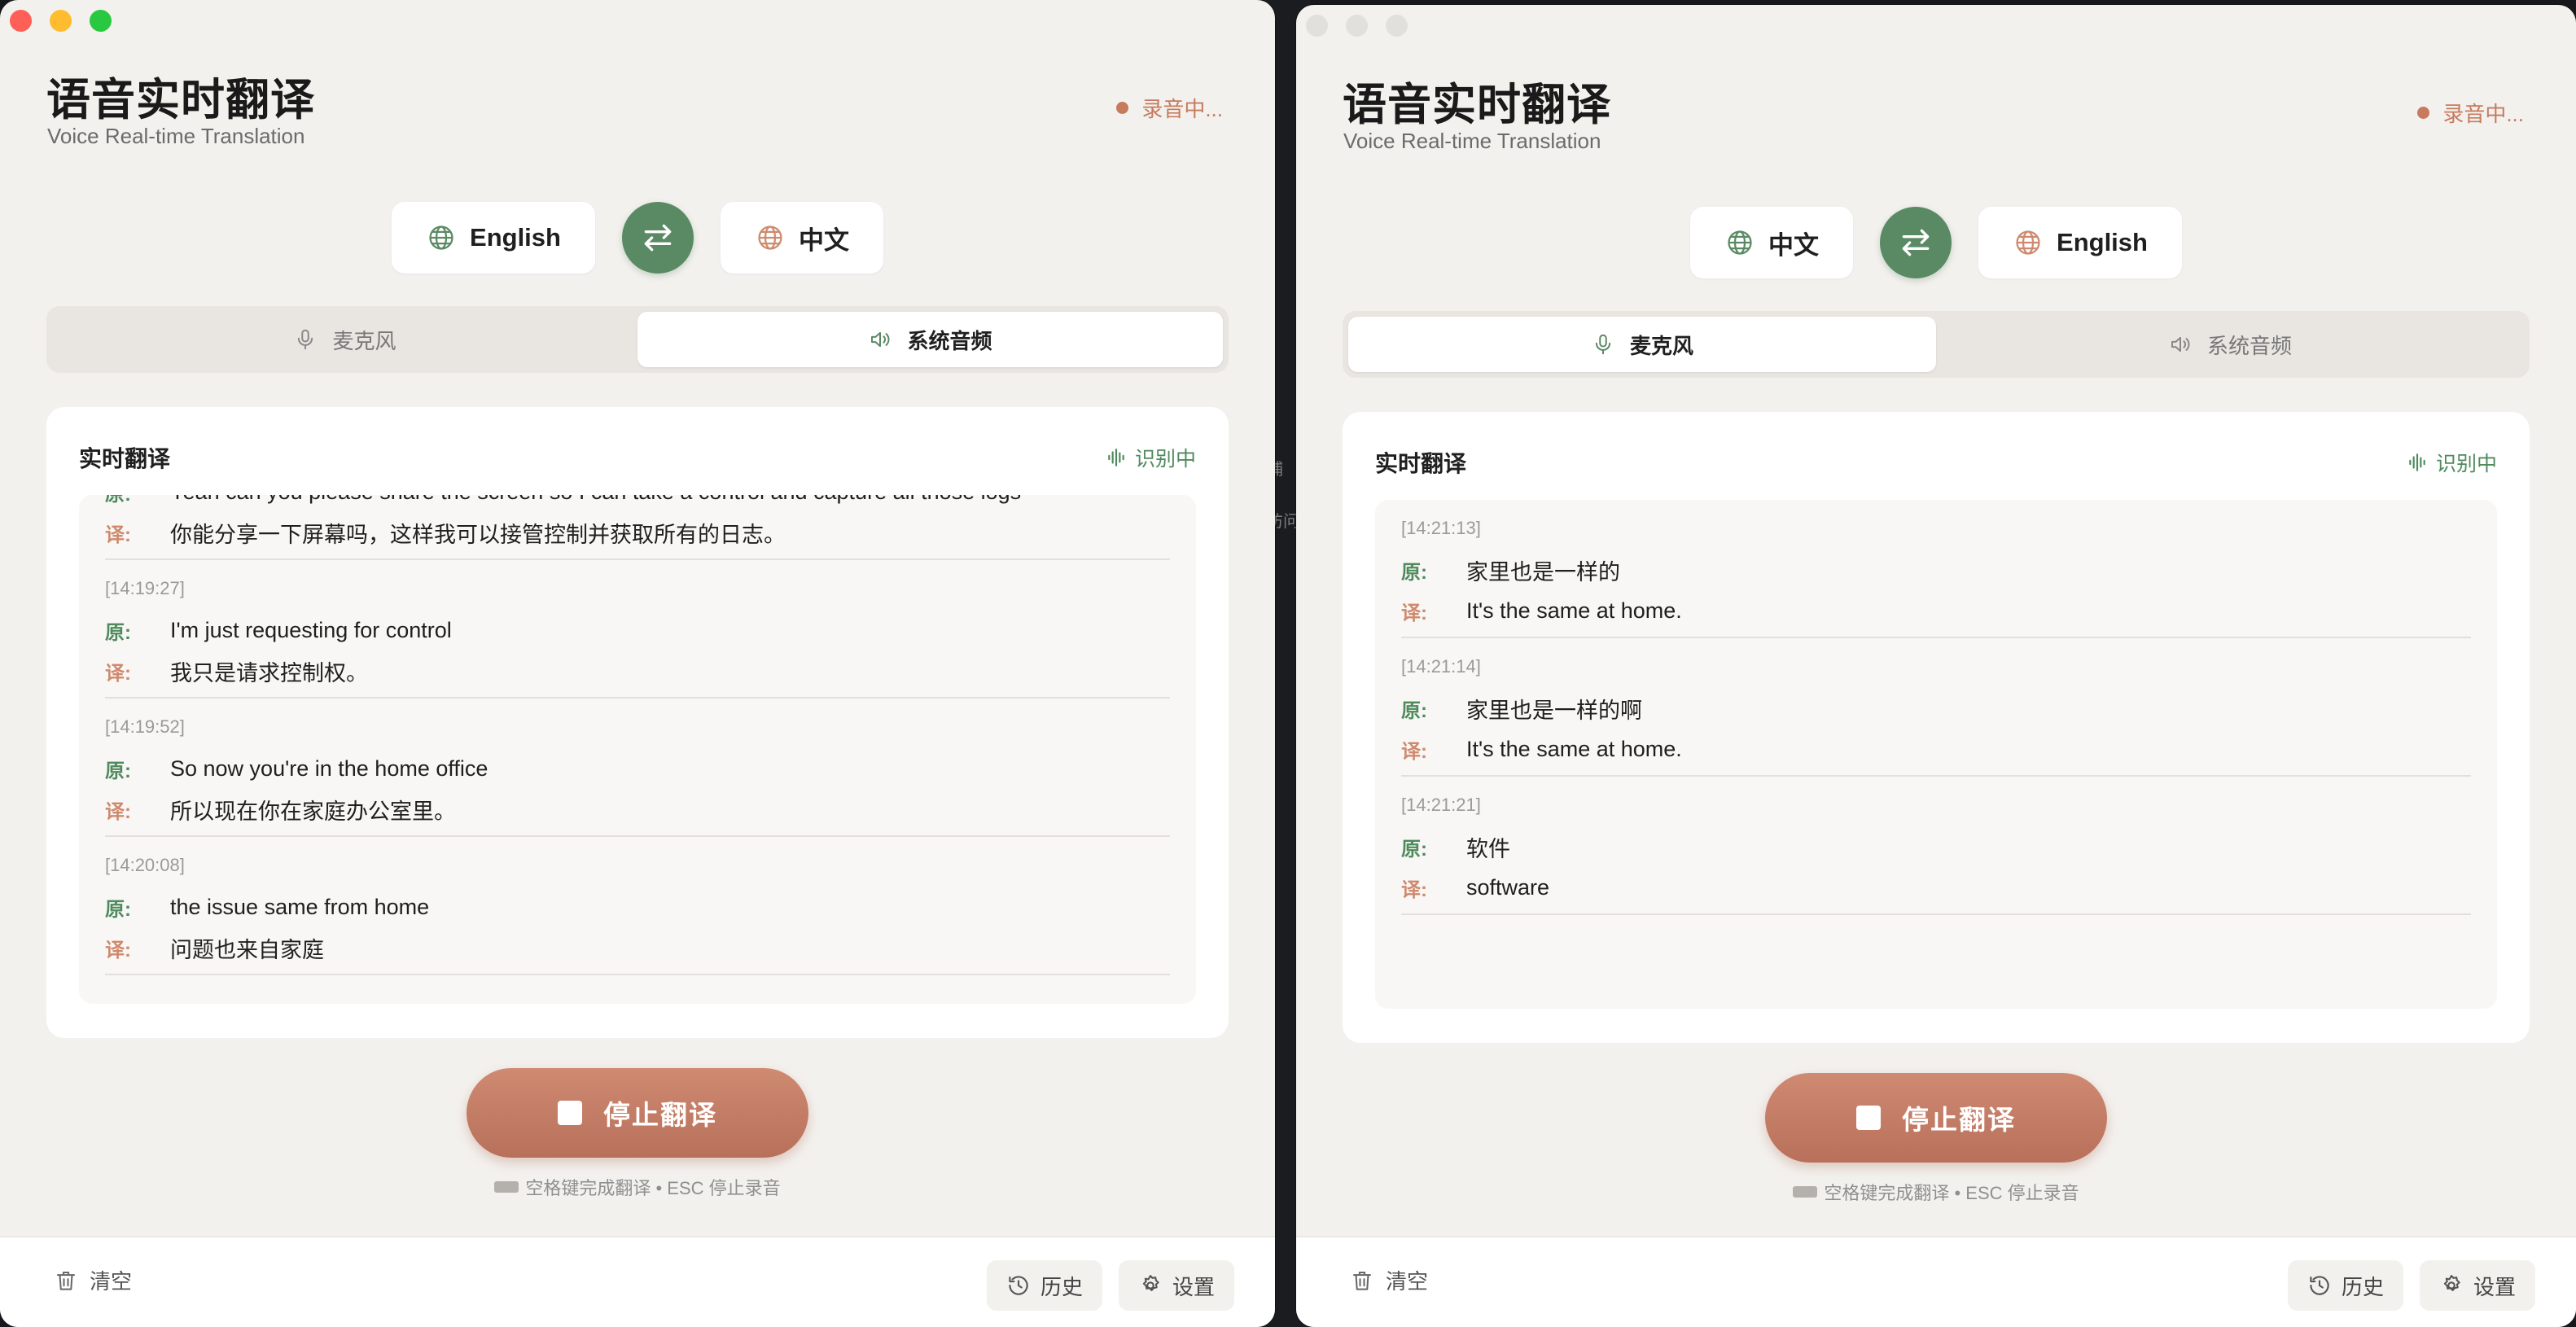  What do you see at coordinates (1936, 846) in the screenshot?
I see `original-line: 原: 软件` at bounding box center [1936, 846].